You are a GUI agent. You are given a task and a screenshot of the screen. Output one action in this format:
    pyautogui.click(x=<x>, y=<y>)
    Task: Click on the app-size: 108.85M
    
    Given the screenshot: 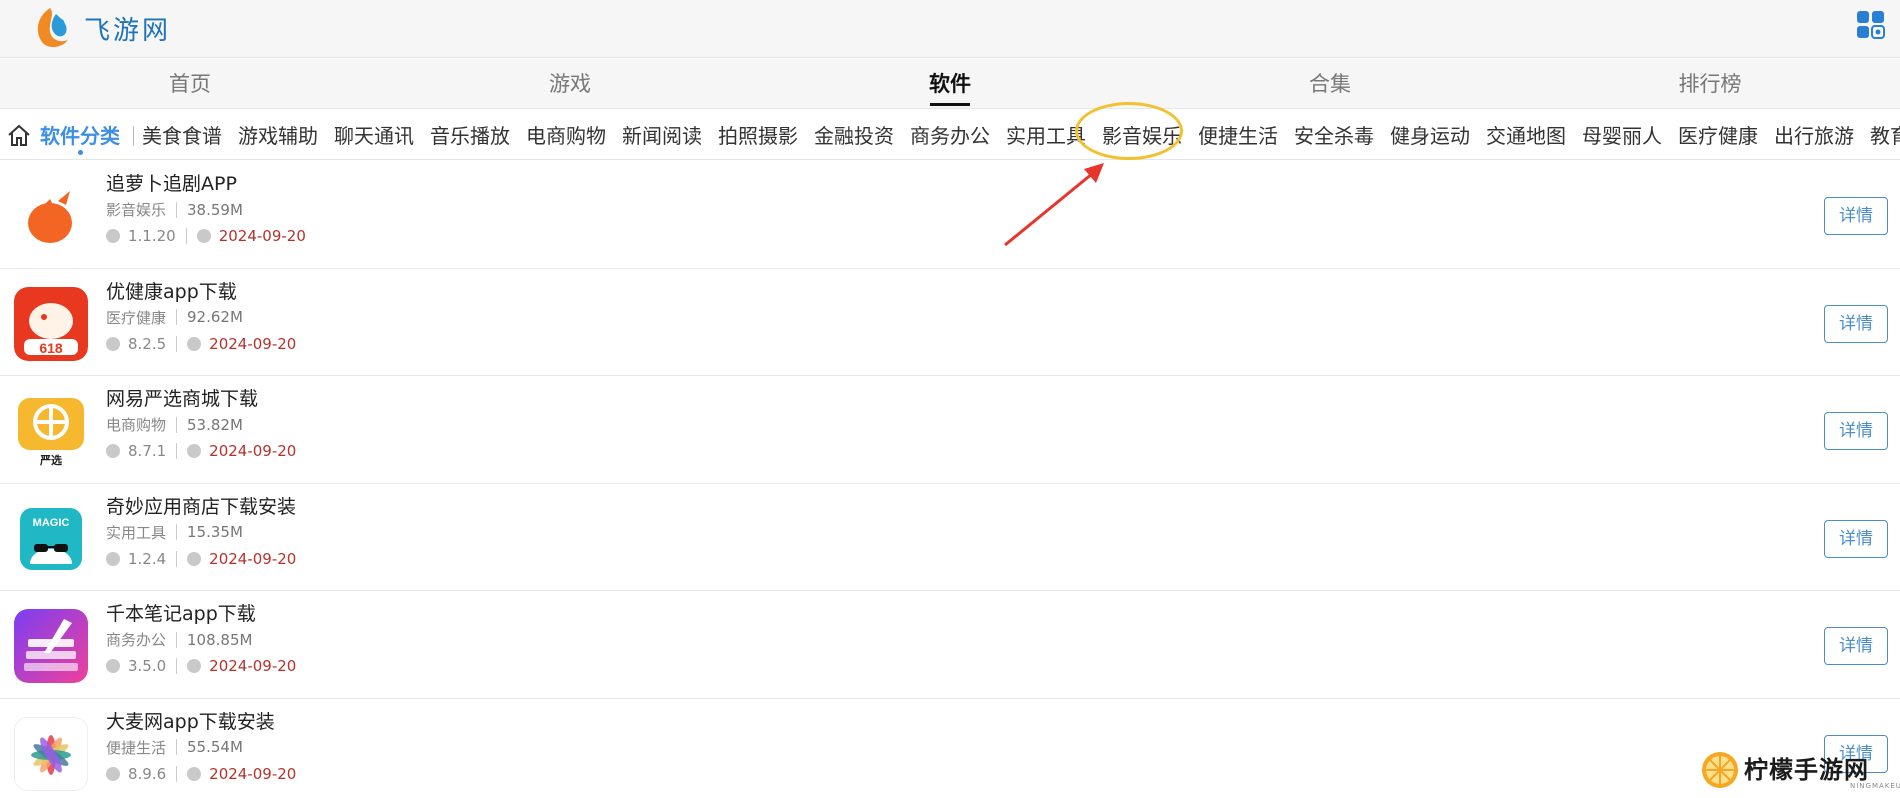 What is the action you would take?
    pyautogui.click(x=220, y=639)
    